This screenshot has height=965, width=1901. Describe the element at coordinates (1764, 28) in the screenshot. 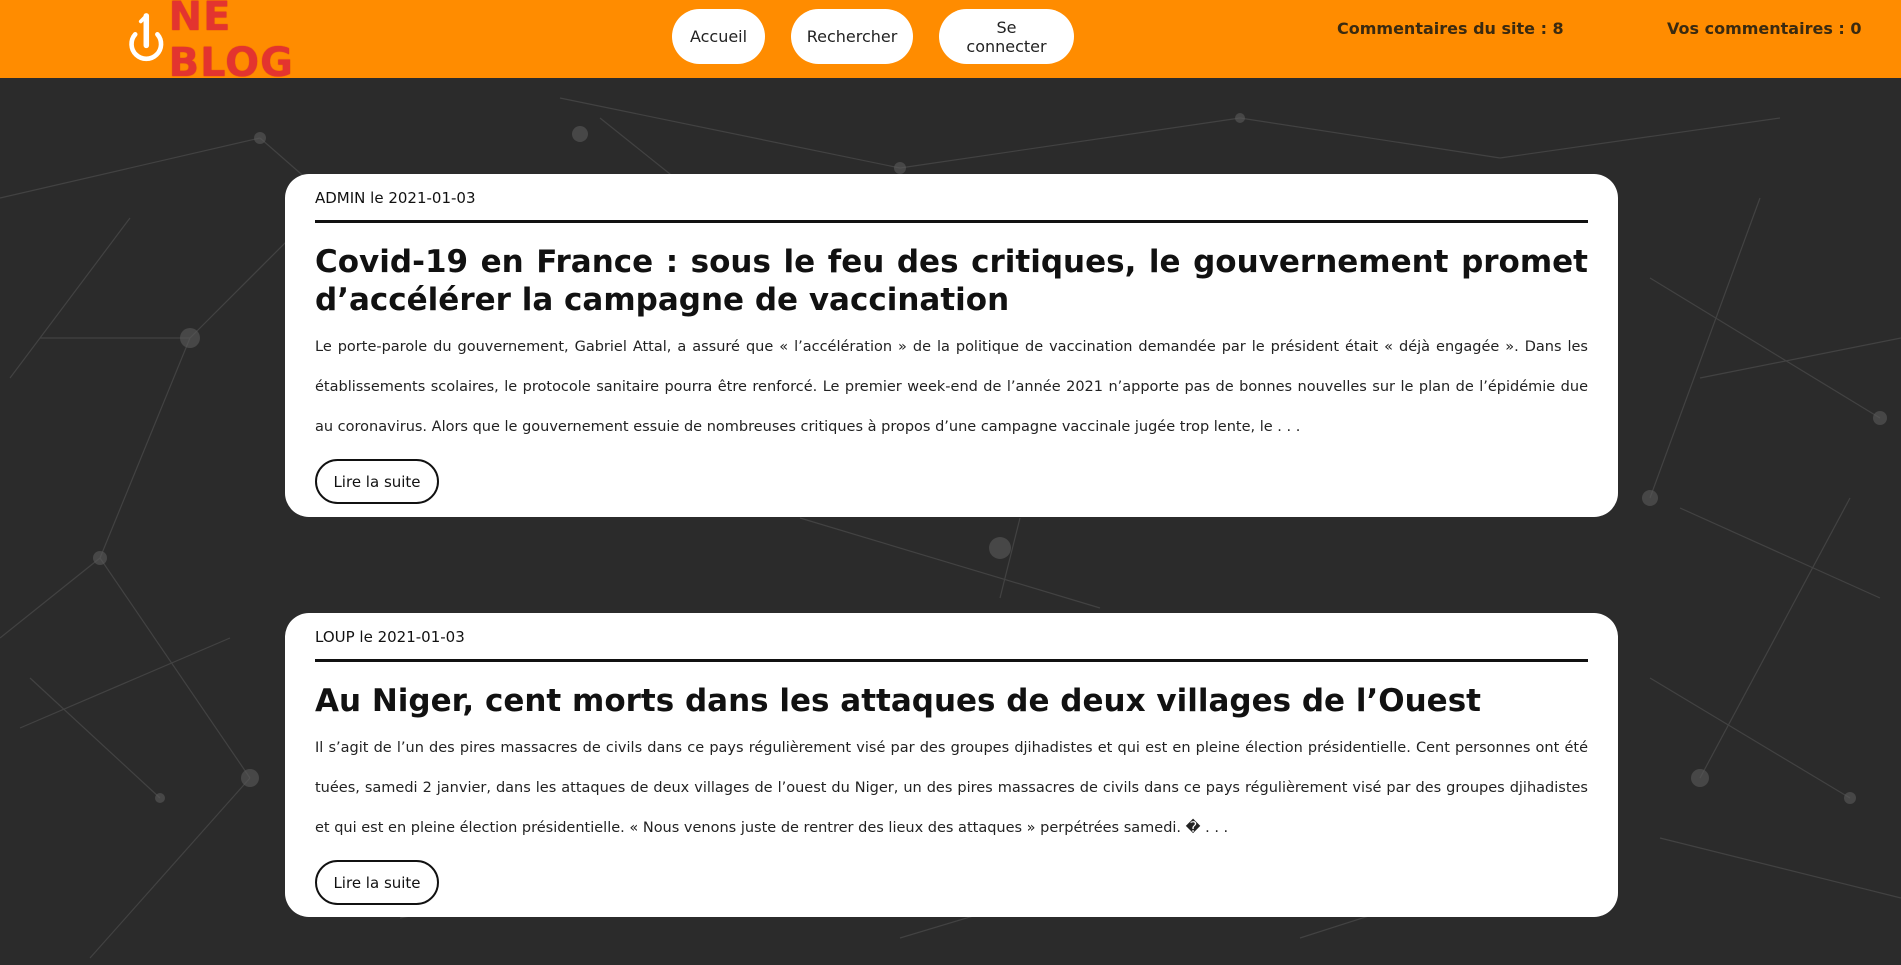

I see `user-comments-count: Vos commentaires : 0` at that location.